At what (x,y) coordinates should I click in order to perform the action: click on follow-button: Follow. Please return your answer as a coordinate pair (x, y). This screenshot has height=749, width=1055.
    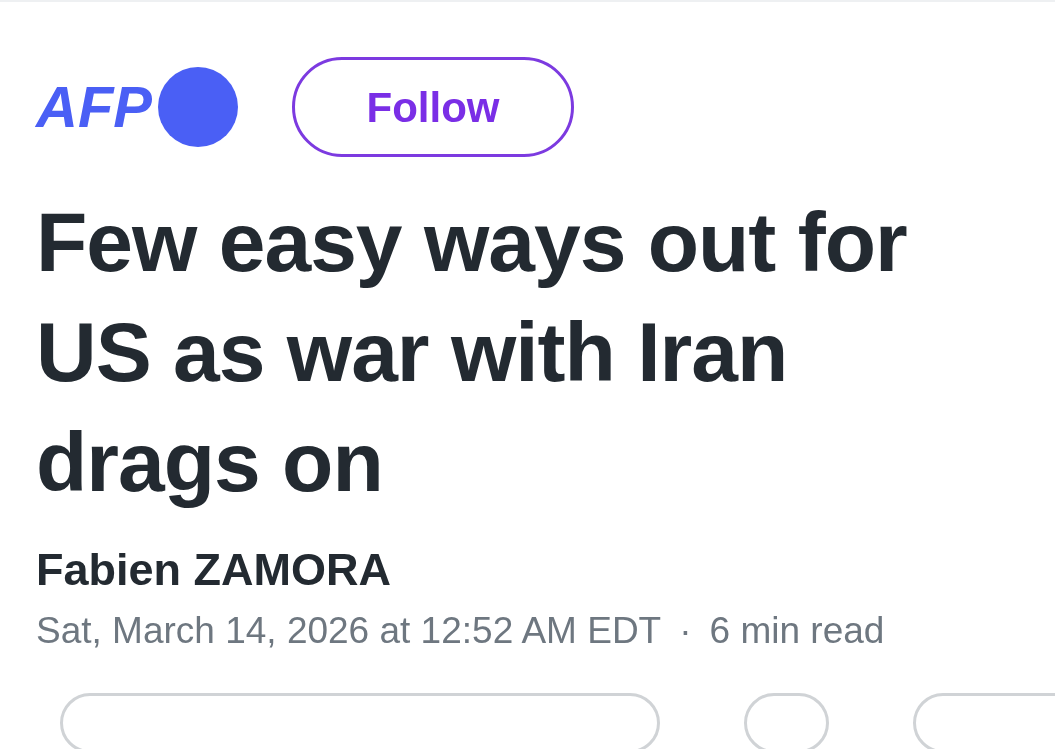
    Looking at the image, I should click on (433, 107).